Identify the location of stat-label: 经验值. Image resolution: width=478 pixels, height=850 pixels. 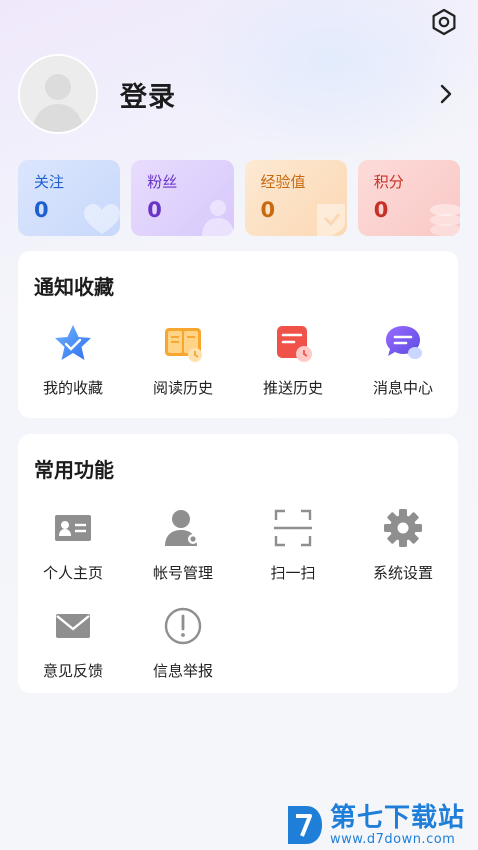
(283, 182).